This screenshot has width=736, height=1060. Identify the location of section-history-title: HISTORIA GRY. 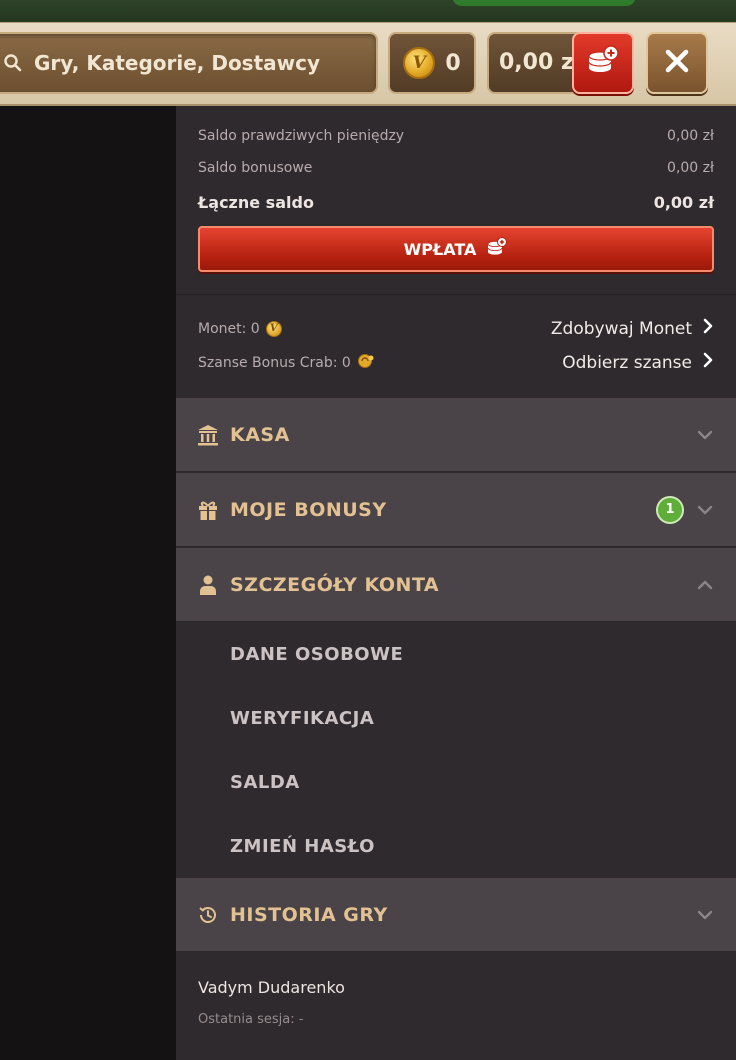
(309, 914).